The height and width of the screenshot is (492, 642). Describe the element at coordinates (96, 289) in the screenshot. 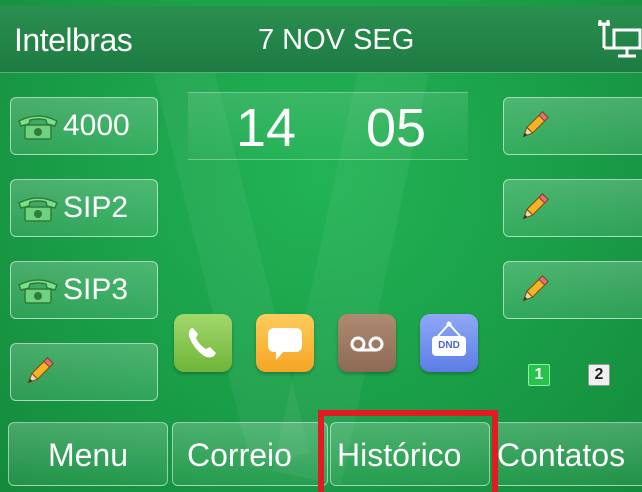

I see `line-key-label: SIP3` at that location.